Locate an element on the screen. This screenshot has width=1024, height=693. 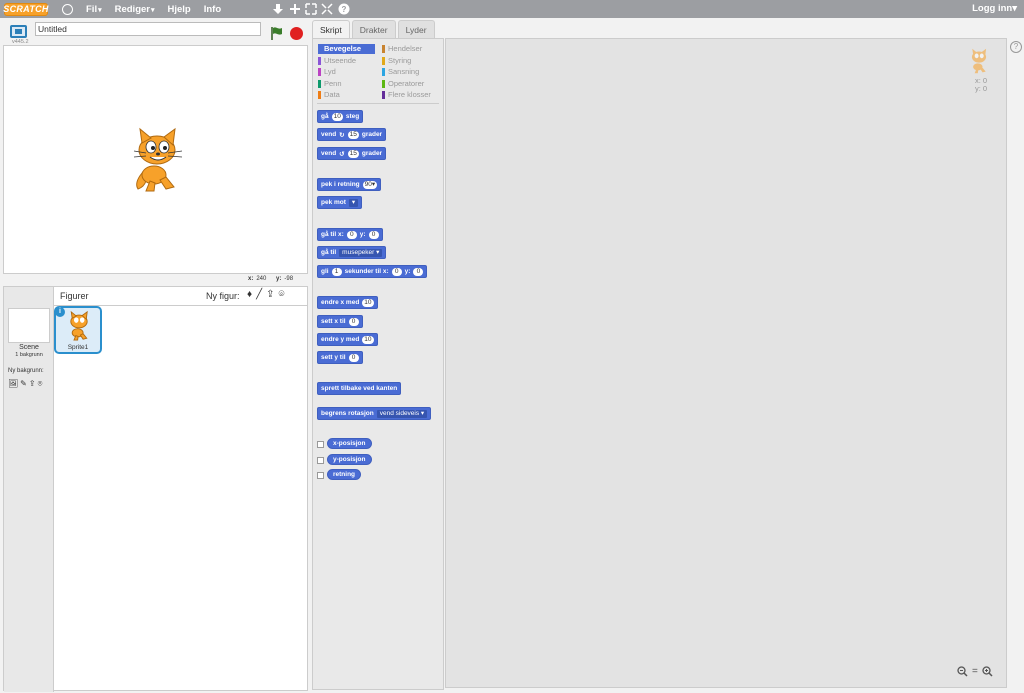
scene-label: Scene is located at coordinates (29, 347).